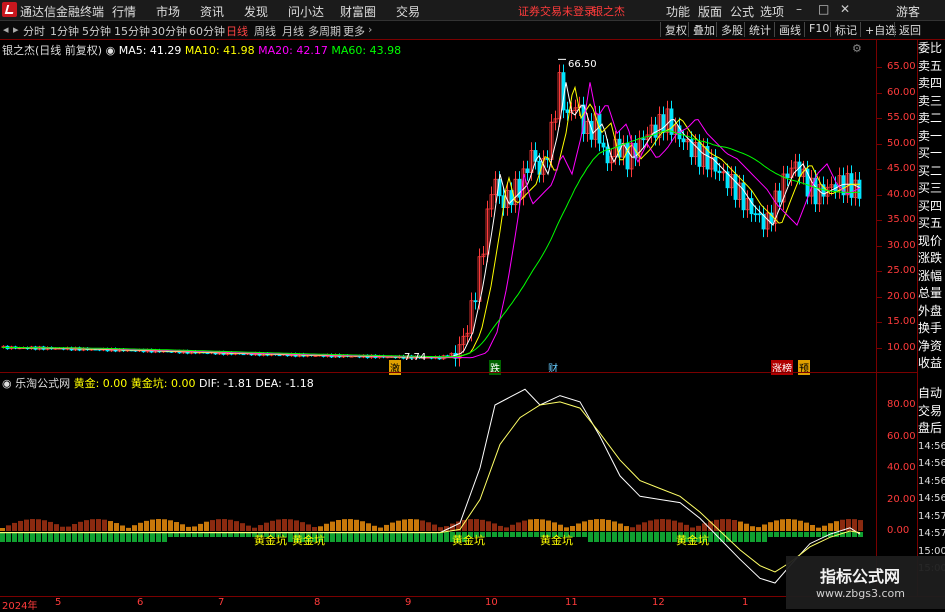 This screenshot has width=945, height=612. What do you see at coordinates (265, 31) in the screenshot?
I see `period-weekly: 周线` at bounding box center [265, 31].